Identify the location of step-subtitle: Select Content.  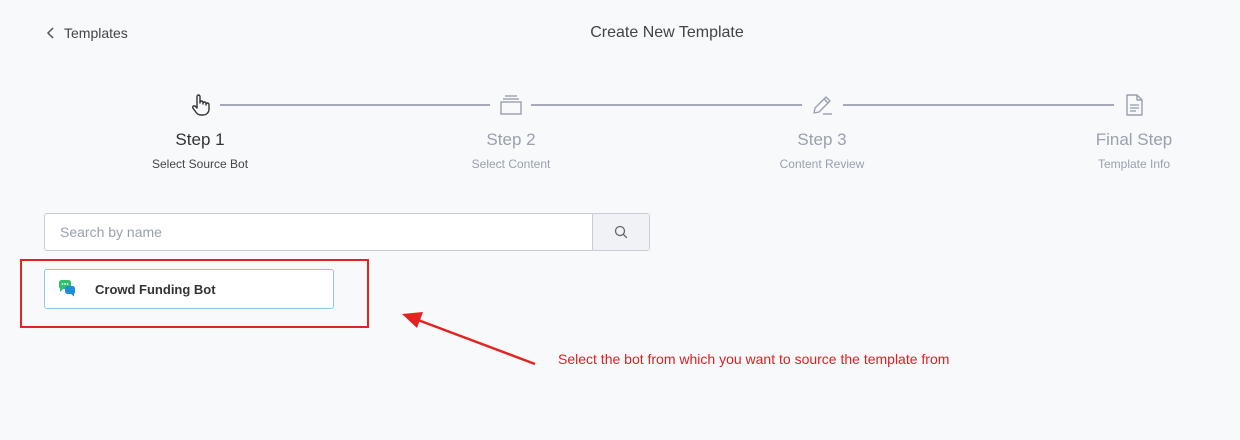
(511, 164).